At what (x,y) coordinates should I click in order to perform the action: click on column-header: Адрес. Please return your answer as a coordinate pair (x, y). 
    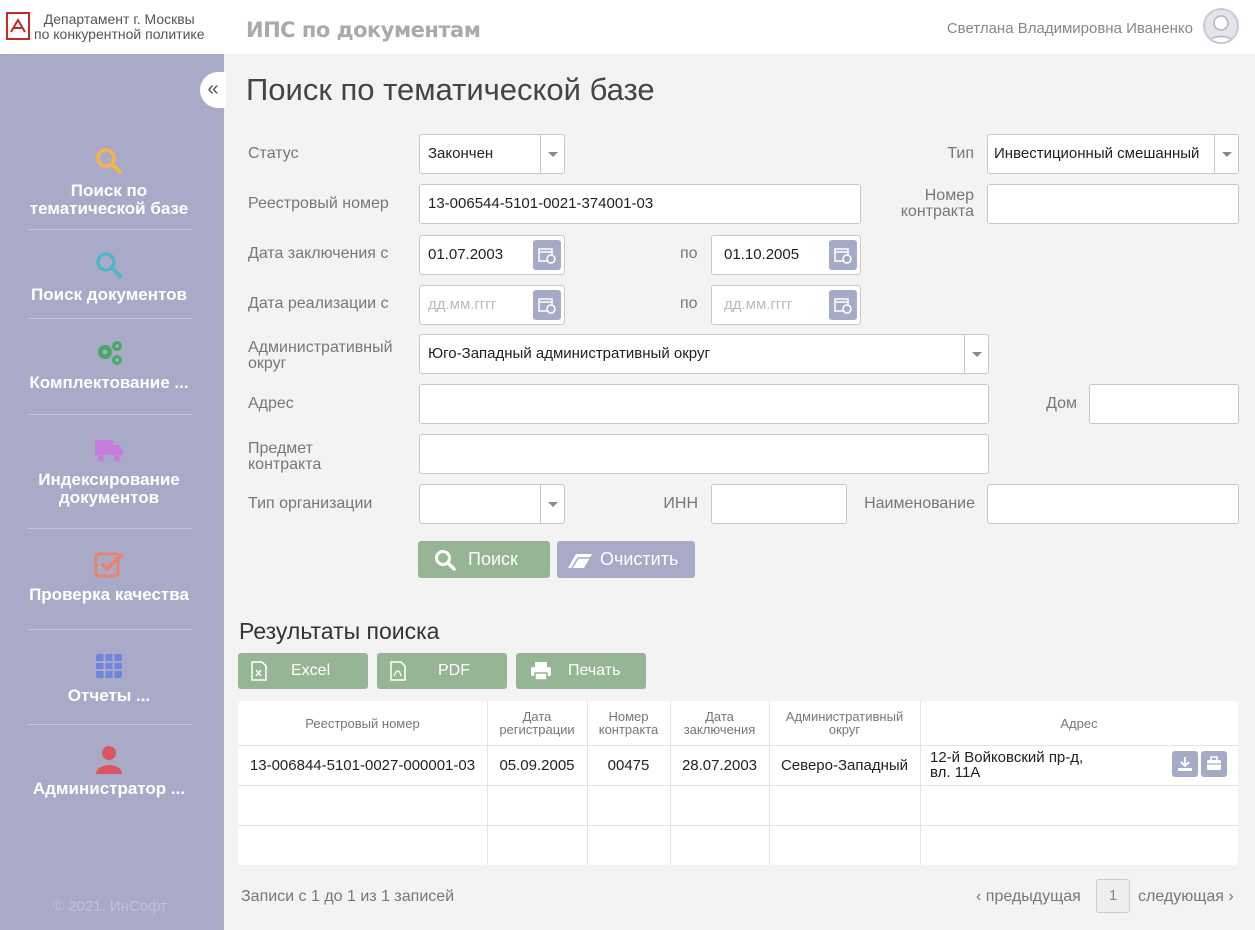
    Looking at the image, I should click on (1079, 723).